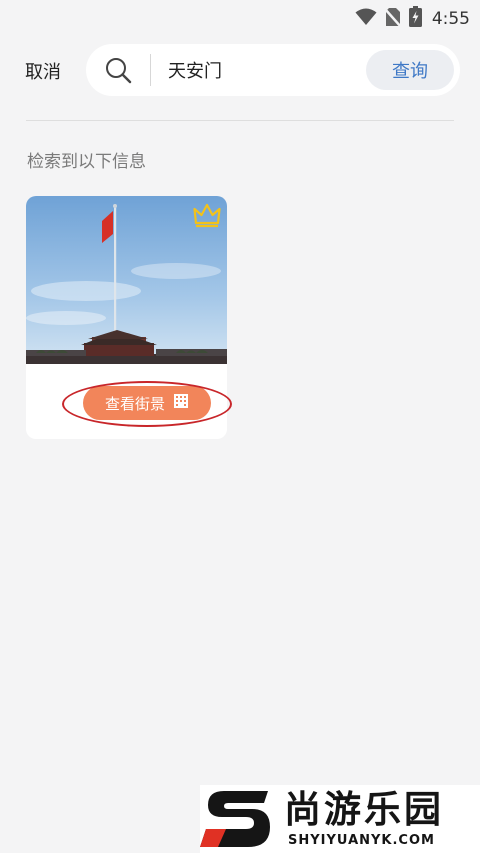  I want to click on status-bar: 4:55, so click(240, 17).